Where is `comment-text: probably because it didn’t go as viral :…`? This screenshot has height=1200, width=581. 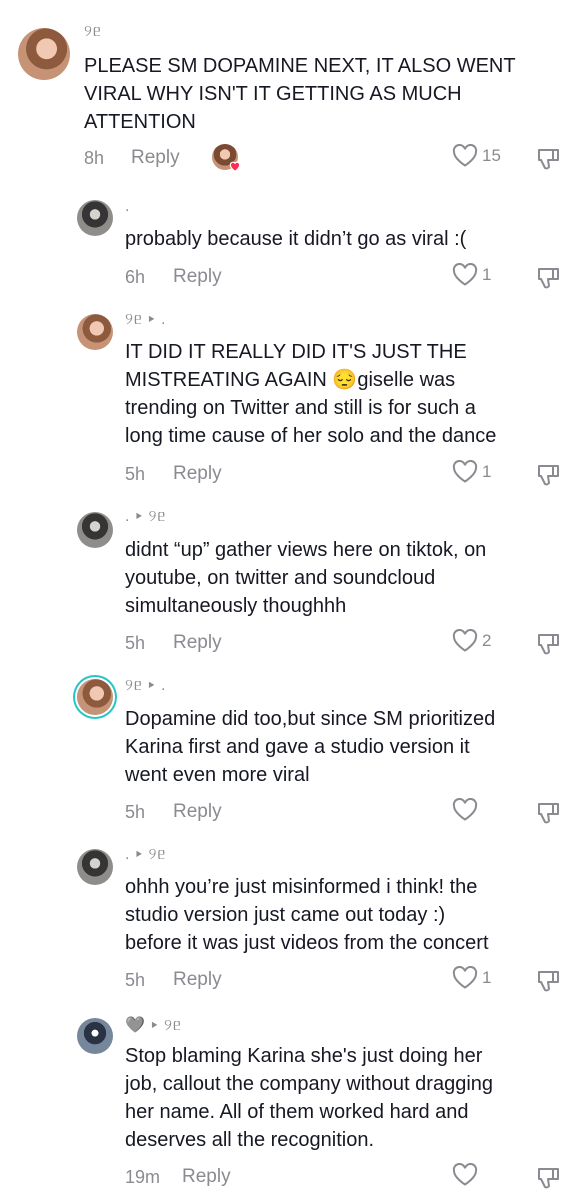 comment-text: probably because it didn’t go as viral :… is located at coordinates (296, 239).